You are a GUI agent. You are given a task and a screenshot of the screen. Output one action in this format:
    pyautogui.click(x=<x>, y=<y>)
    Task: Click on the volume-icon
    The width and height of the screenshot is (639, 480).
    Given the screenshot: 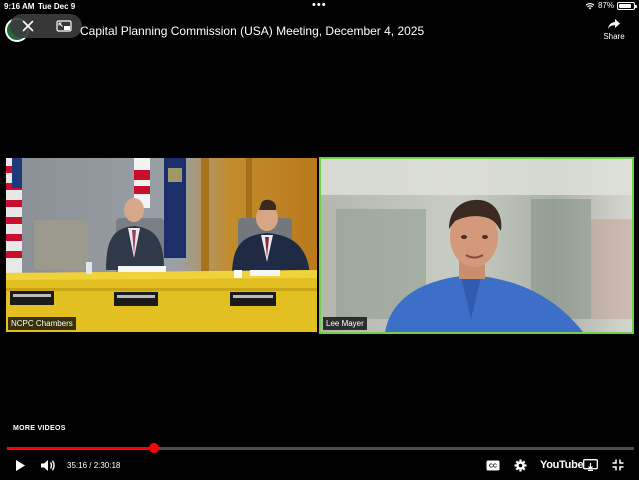 What is the action you would take?
    pyautogui.click(x=48, y=465)
    